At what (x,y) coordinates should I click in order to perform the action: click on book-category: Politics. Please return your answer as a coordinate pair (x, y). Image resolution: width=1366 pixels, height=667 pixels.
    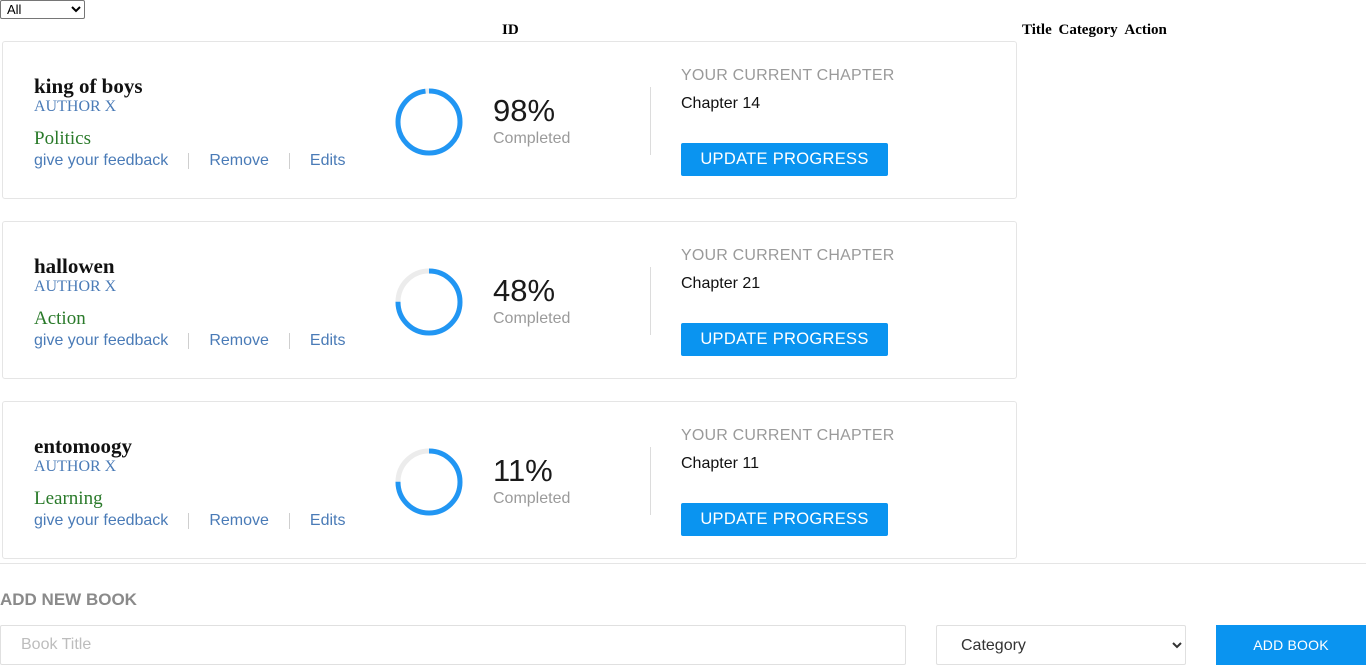
    Looking at the image, I should click on (63, 138).